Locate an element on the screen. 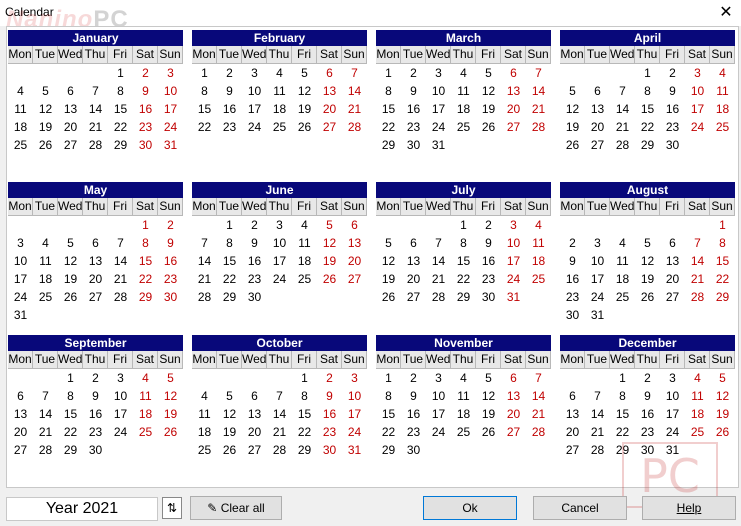  help-button: Help is located at coordinates (689, 508).